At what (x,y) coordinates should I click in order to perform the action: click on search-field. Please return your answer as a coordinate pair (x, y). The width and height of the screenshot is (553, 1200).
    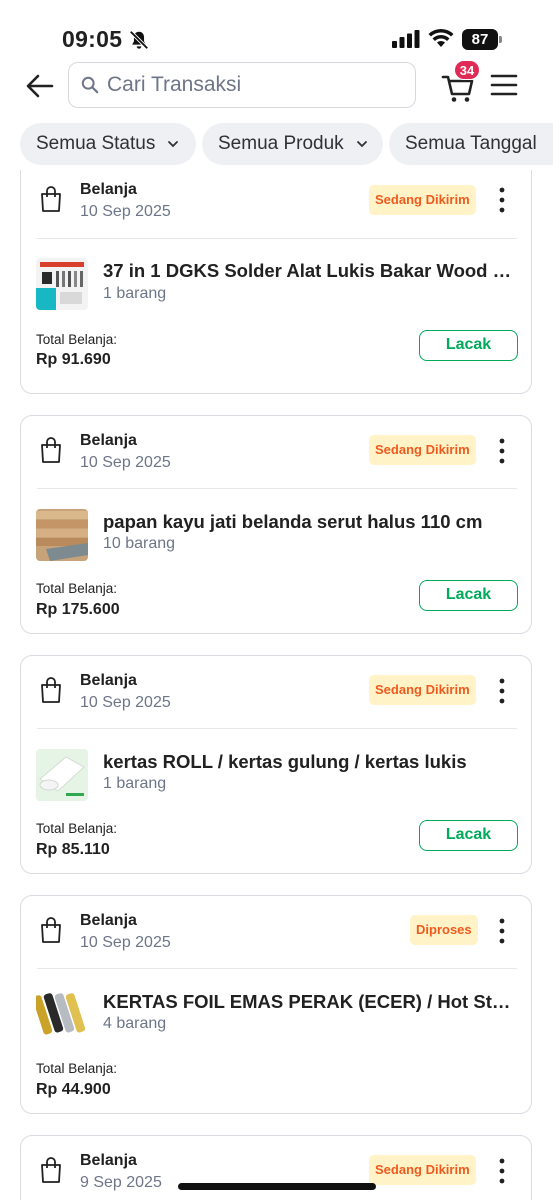
    Looking at the image, I should click on (242, 85).